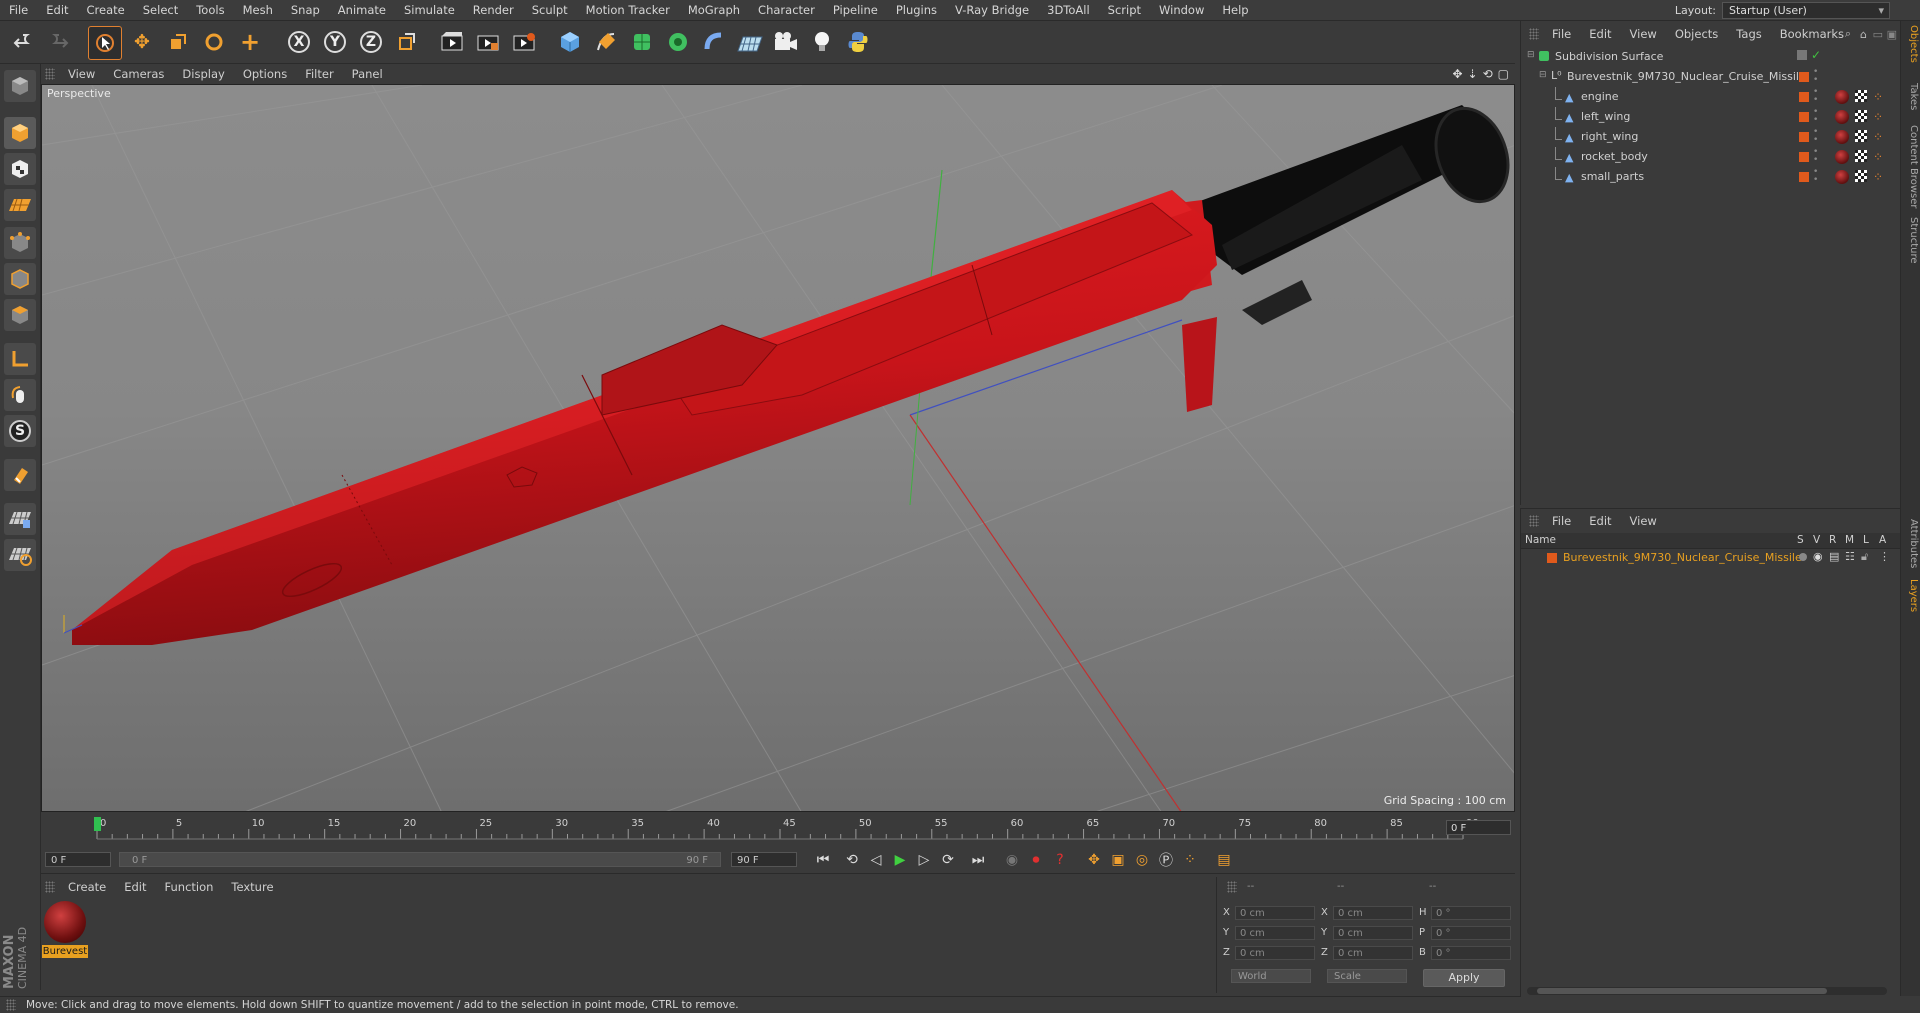 The height and width of the screenshot is (1013, 1920). What do you see at coordinates (1643, 521) in the screenshot?
I see `lm-menu-view: View` at bounding box center [1643, 521].